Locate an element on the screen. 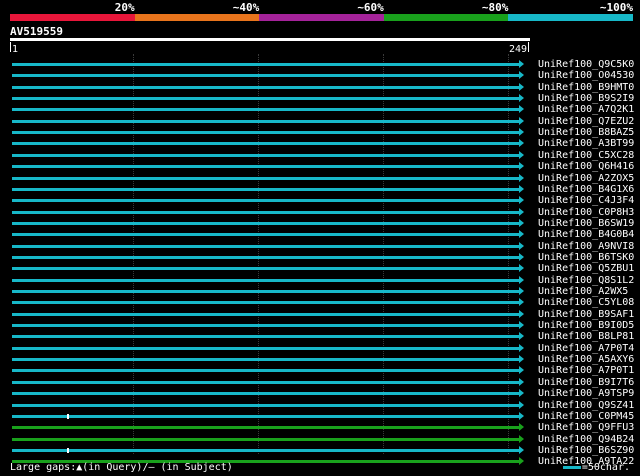 The image size is (640, 476). hit-row: UniRef100_A7Q2K1 is located at coordinates (320, 109).